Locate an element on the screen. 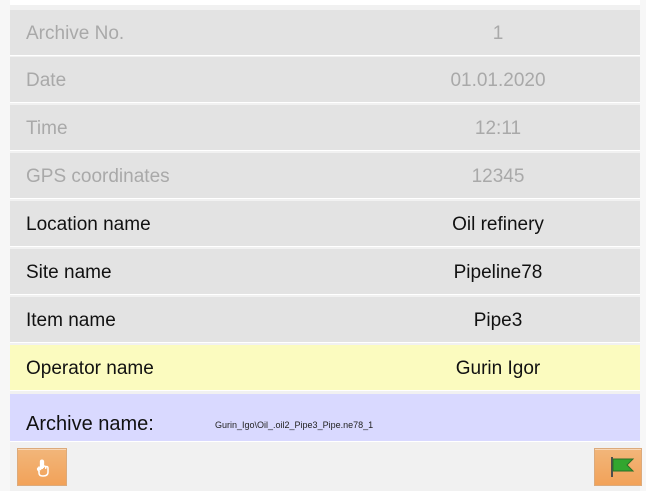 Image resolution: width=646 pixels, height=491 pixels. gps-coordinates-row: GPS coordinates 12345 is located at coordinates (325, 176).